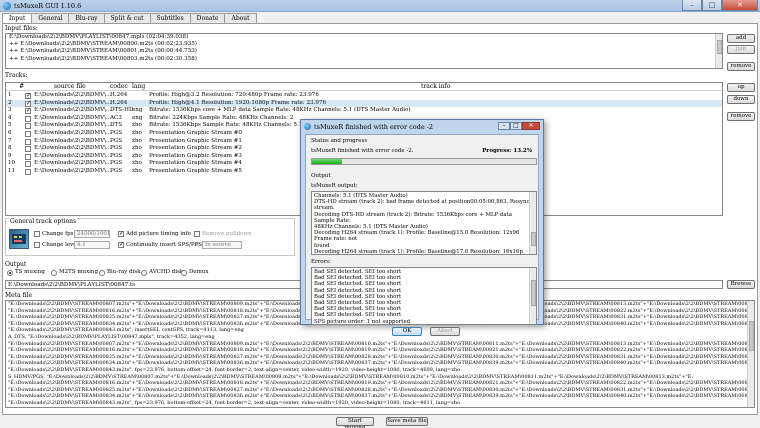 The height and width of the screenshot is (428, 760). Describe the element at coordinates (380, 6) in the screenshot. I see `title-bar: tsMuxeR GUI 1.10.6 – □ ✕` at that location.